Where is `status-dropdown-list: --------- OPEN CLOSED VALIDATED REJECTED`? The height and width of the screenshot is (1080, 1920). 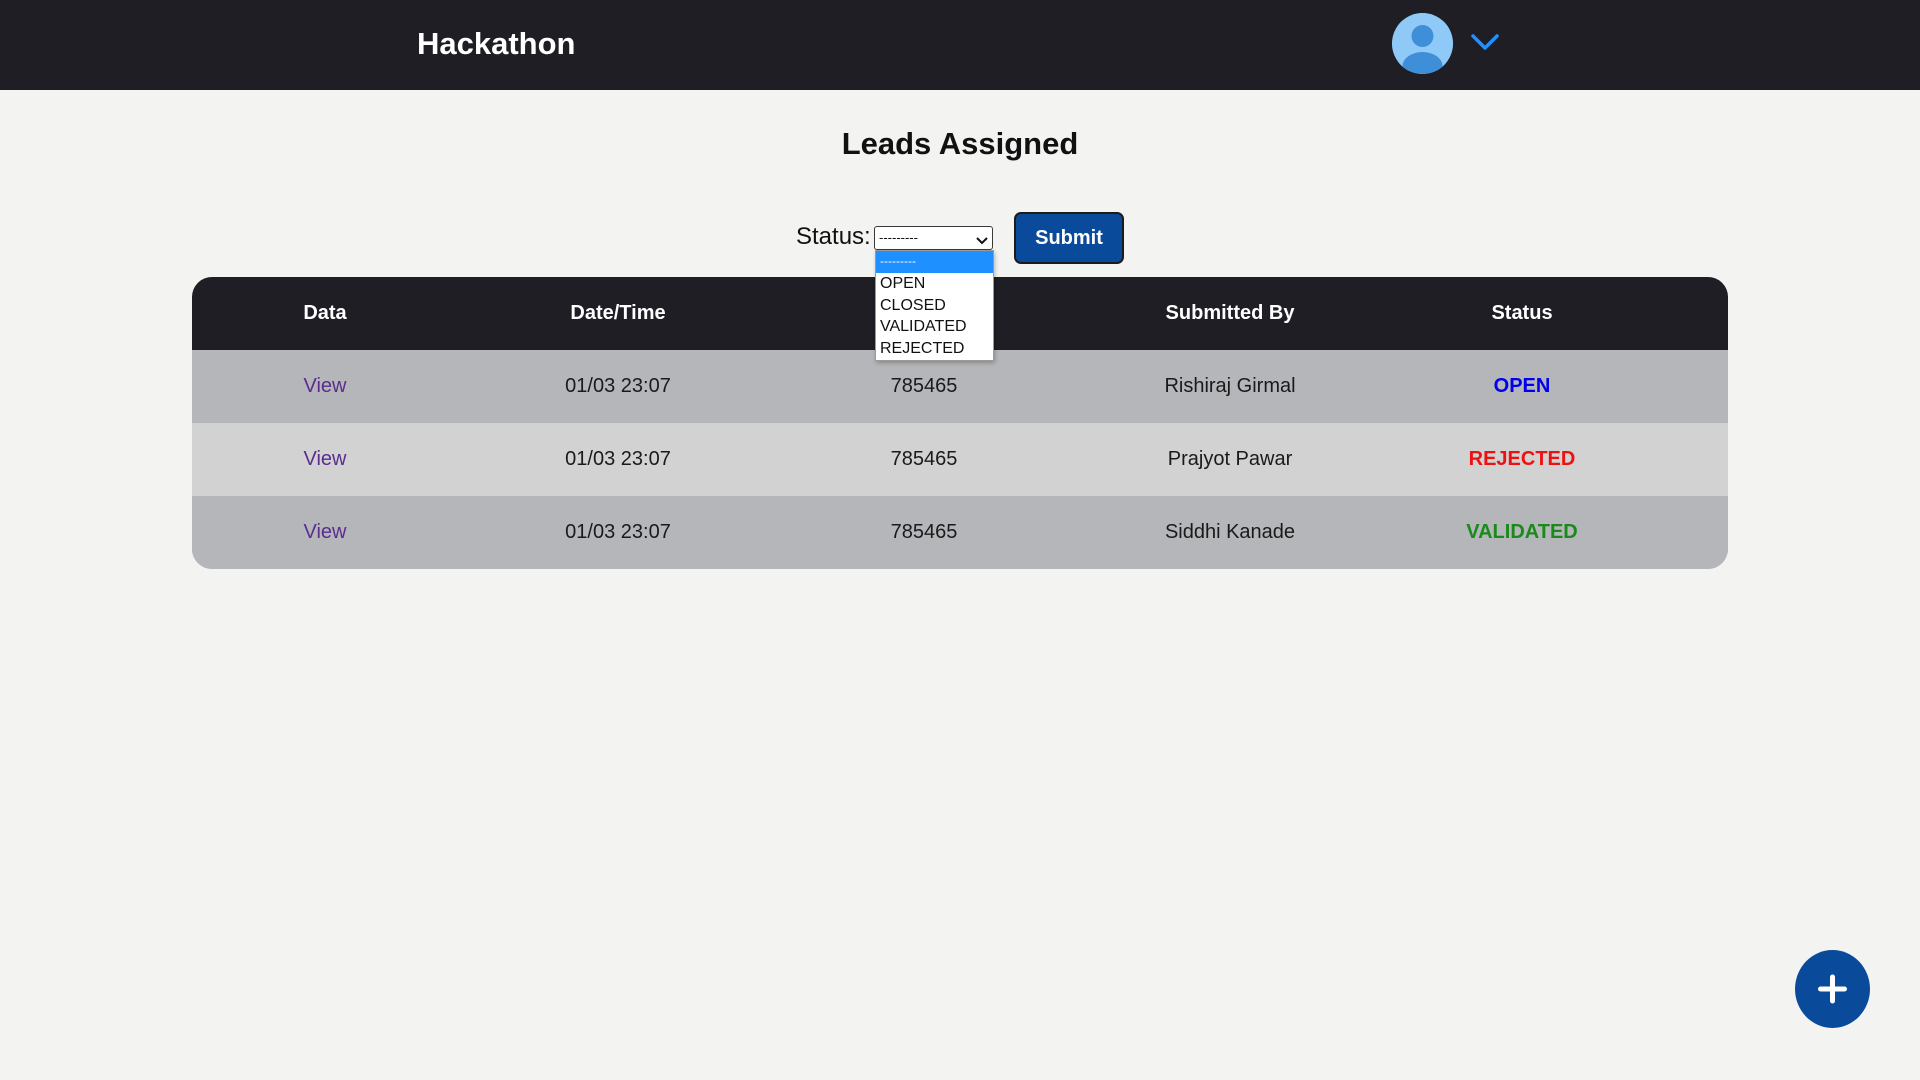
status-dropdown-list: --------- OPEN CLOSED VALIDATED REJECTED is located at coordinates (934, 305).